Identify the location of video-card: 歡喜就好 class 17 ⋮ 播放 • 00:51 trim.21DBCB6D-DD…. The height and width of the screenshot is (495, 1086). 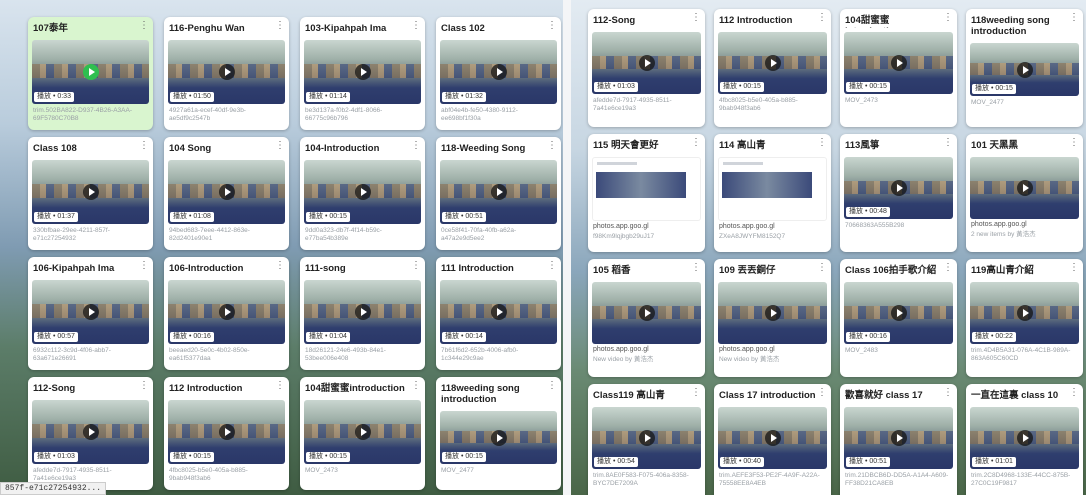
(898, 439).